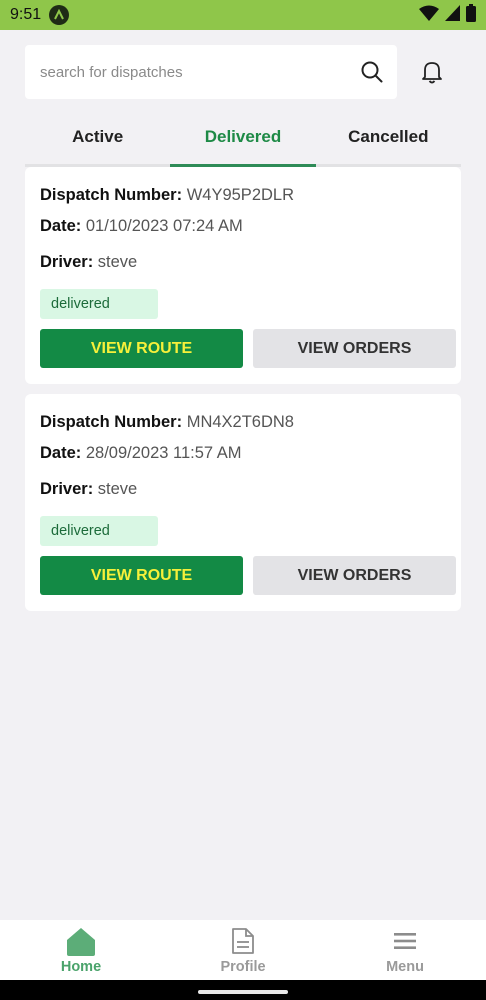  I want to click on nav-home: Home, so click(81, 950).